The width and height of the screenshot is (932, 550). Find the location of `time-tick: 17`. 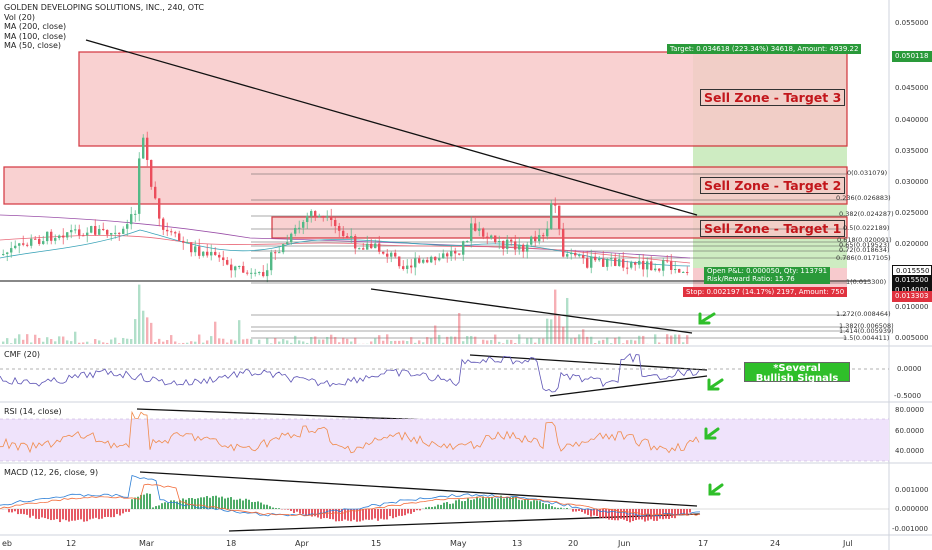

time-tick: 17 is located at coordinates (703, 543).